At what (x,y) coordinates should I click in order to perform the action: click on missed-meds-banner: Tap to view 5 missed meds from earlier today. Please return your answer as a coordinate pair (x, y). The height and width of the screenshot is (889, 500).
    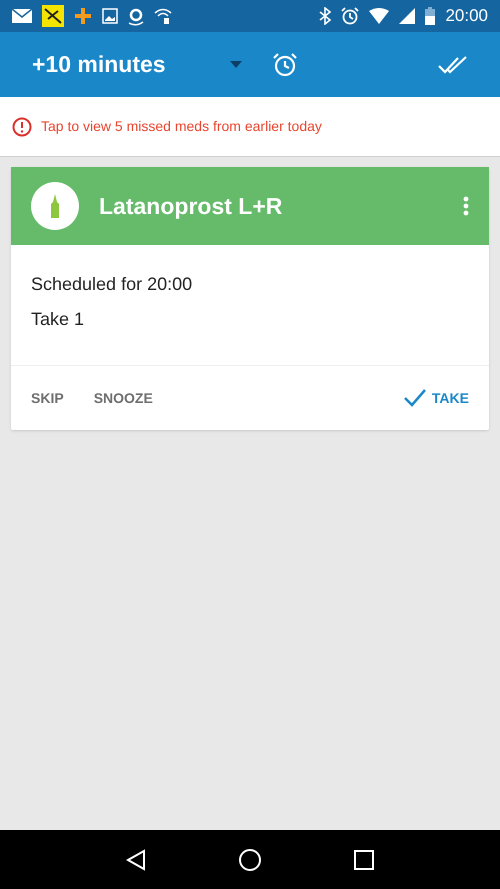
    Looking at the image, I should click on (250, 127).